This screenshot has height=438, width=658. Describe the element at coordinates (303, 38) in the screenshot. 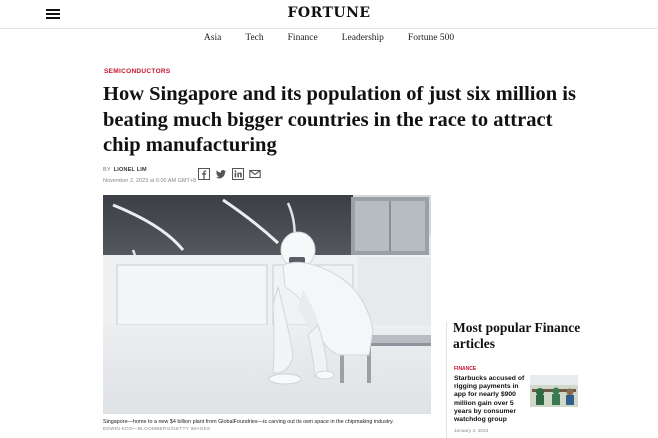

I see `nav-link-finance: Finance` at that location.